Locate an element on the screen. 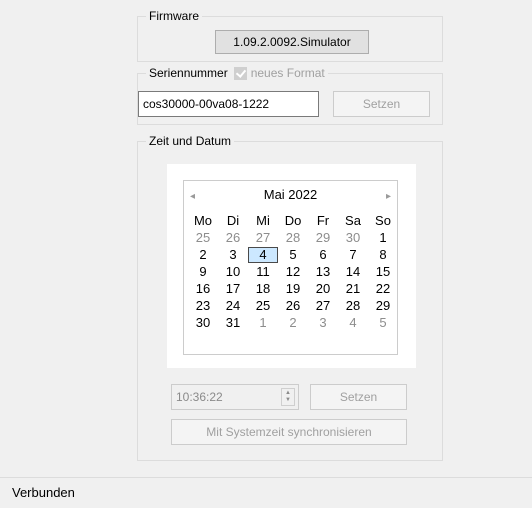  weekday-label: Fr is located at coordinates (323, 220).